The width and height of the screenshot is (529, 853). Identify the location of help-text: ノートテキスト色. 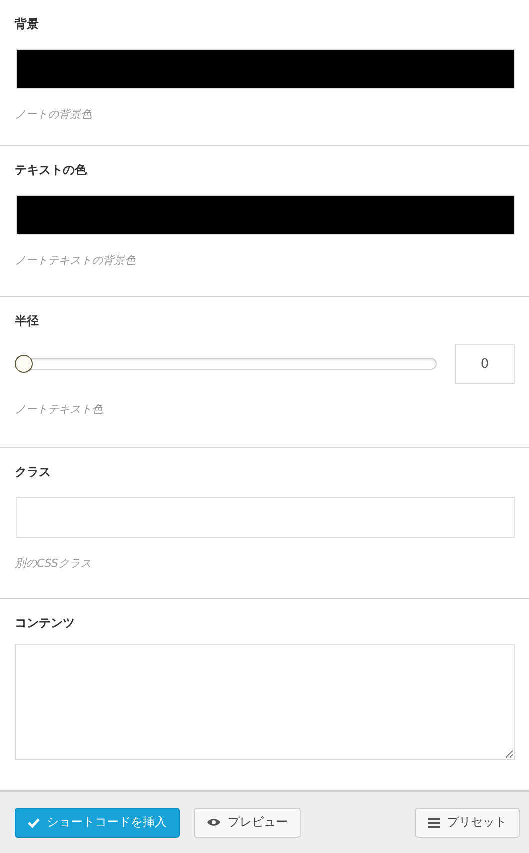
(59, 409).